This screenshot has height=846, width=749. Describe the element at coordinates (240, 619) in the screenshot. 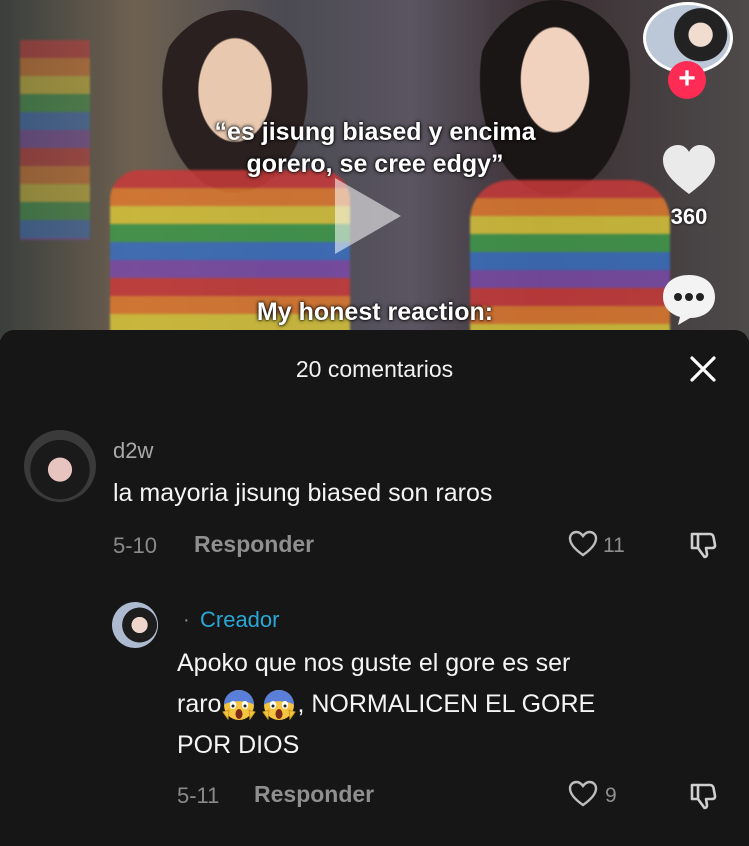

I see `creator-badge: Creador` at that location.